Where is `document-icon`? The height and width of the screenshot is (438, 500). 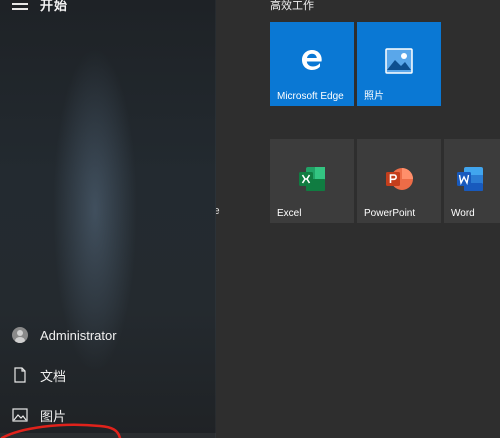
document-icon is located at coordinates (20, 375).